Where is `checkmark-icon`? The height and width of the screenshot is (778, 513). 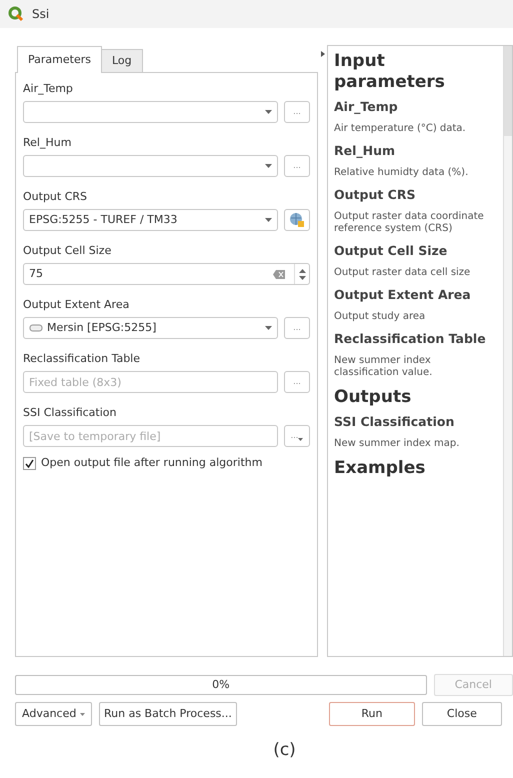
checkmark-icon is located at coordinates (29, 463).